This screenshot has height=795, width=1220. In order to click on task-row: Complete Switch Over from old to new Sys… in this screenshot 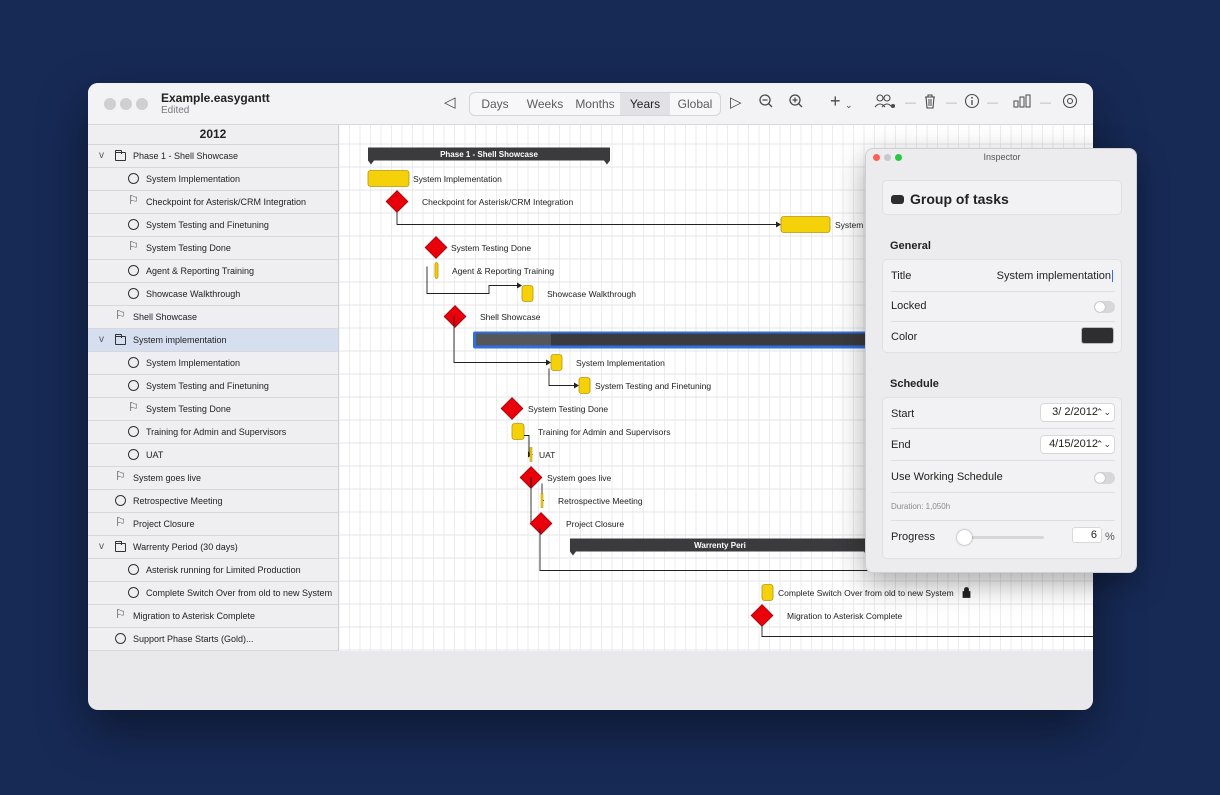, I will do `click(213, 593)`.